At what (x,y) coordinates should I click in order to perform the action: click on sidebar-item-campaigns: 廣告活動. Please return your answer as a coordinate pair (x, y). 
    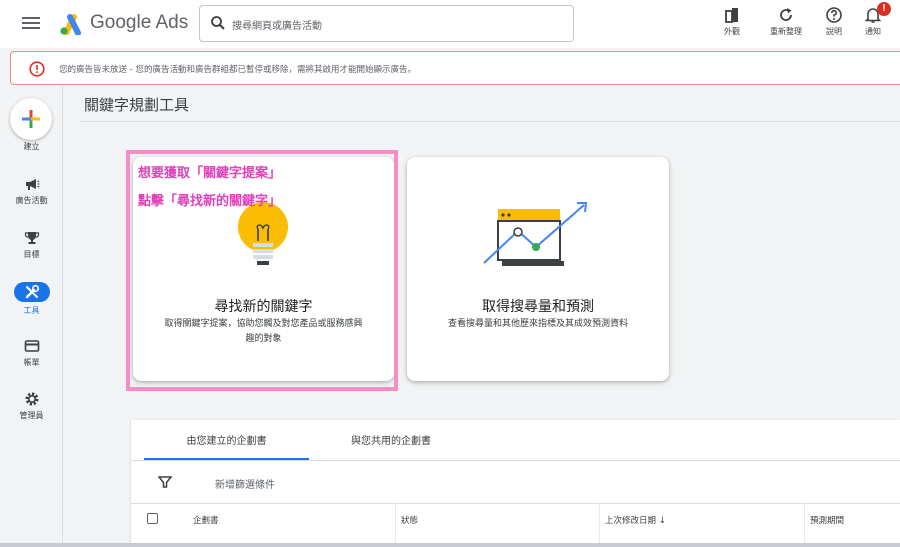
    Looking at the image, I should click on (31, 191).